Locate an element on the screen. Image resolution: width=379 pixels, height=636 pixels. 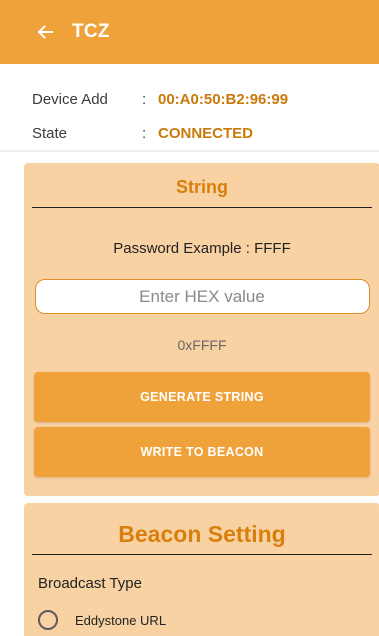
broadcast-type-label: Broadcast Type is located at coordinates (90, 583).